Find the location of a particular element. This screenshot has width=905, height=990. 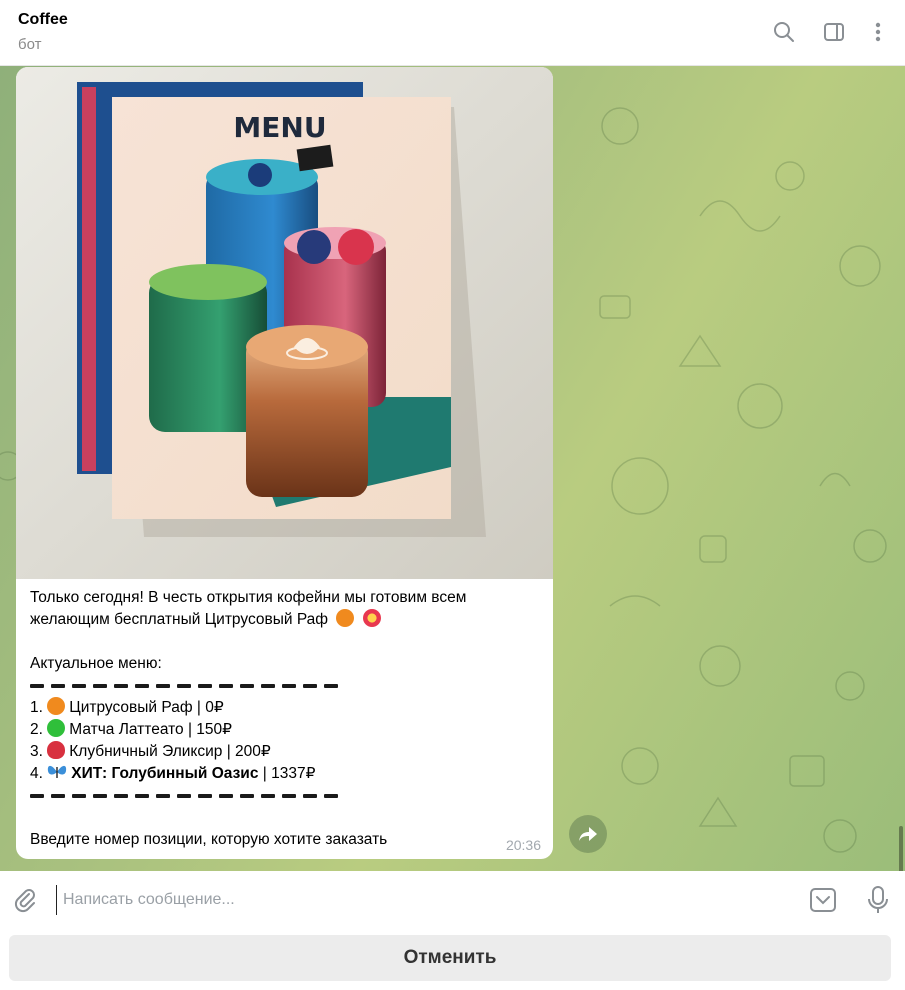

scrollbar is located at coordinates (901, 848).